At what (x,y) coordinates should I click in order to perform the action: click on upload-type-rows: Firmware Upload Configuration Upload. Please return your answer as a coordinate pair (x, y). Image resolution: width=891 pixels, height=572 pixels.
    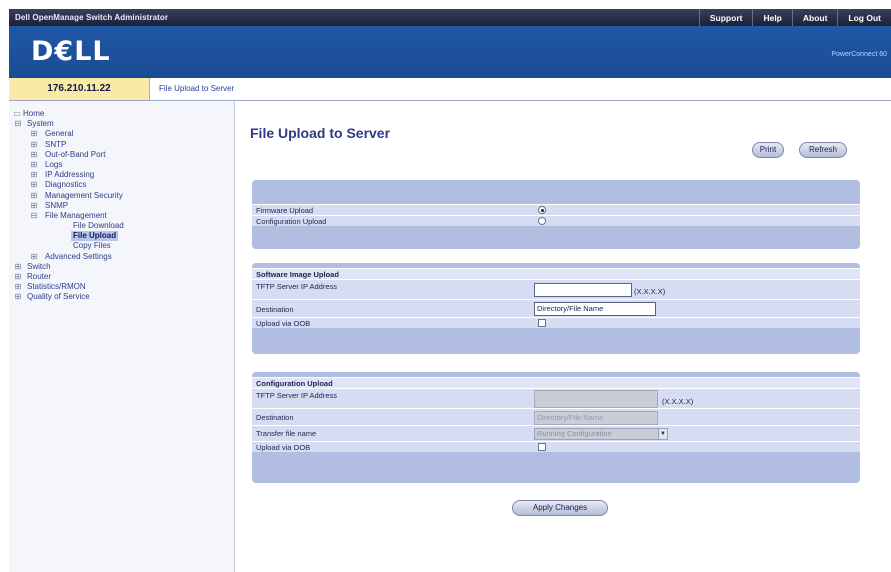
    Looking at the image, I should click on (556, 215).